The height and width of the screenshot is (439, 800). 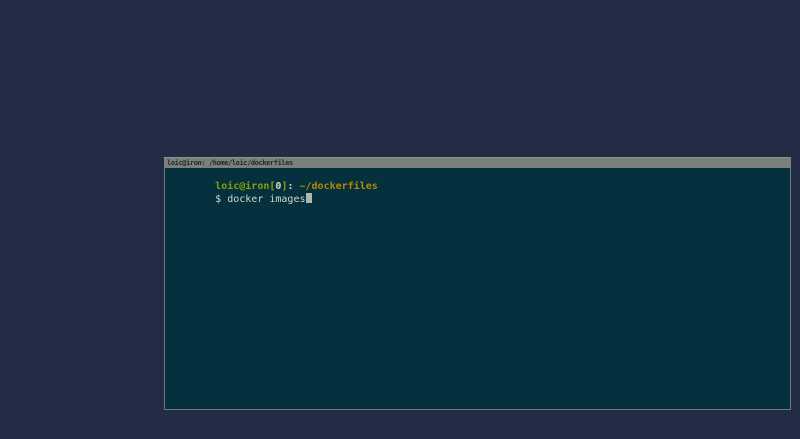 What do you see at coordinates (221, 199) in the screenshot?
I see `shell-prompt-symbol: $` at bounding box center [221, 199].